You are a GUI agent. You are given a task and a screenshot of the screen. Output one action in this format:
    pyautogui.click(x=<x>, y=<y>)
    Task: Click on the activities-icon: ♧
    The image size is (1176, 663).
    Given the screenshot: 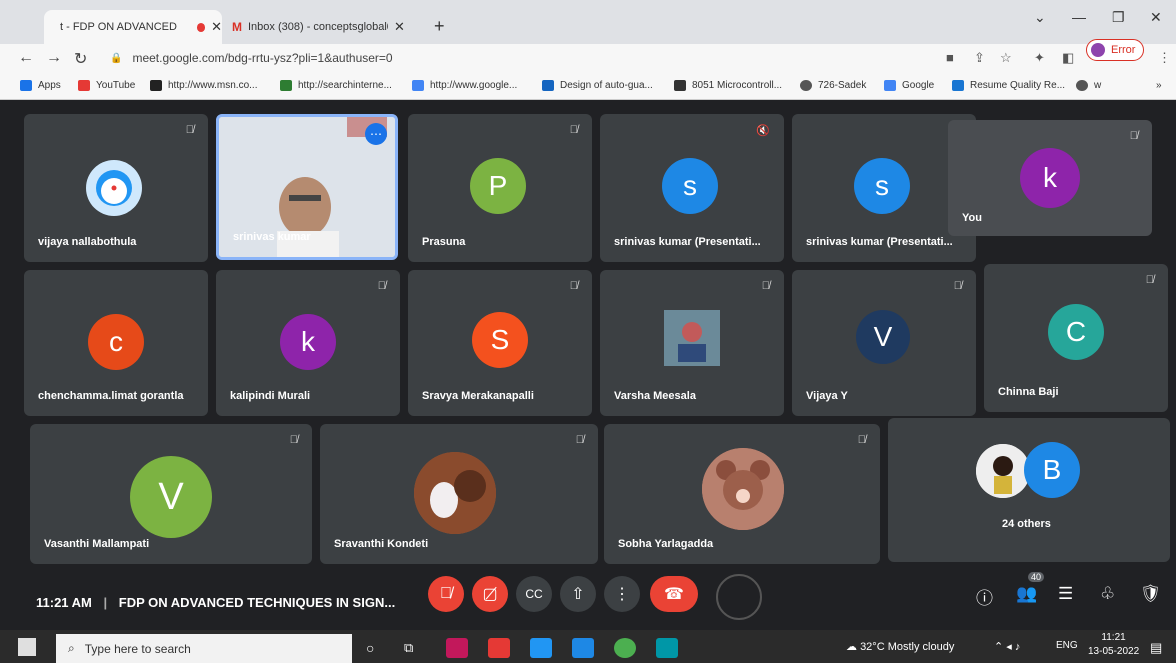 What is the action you would take?
    pyautogui.click(x=1107, y=594)
    